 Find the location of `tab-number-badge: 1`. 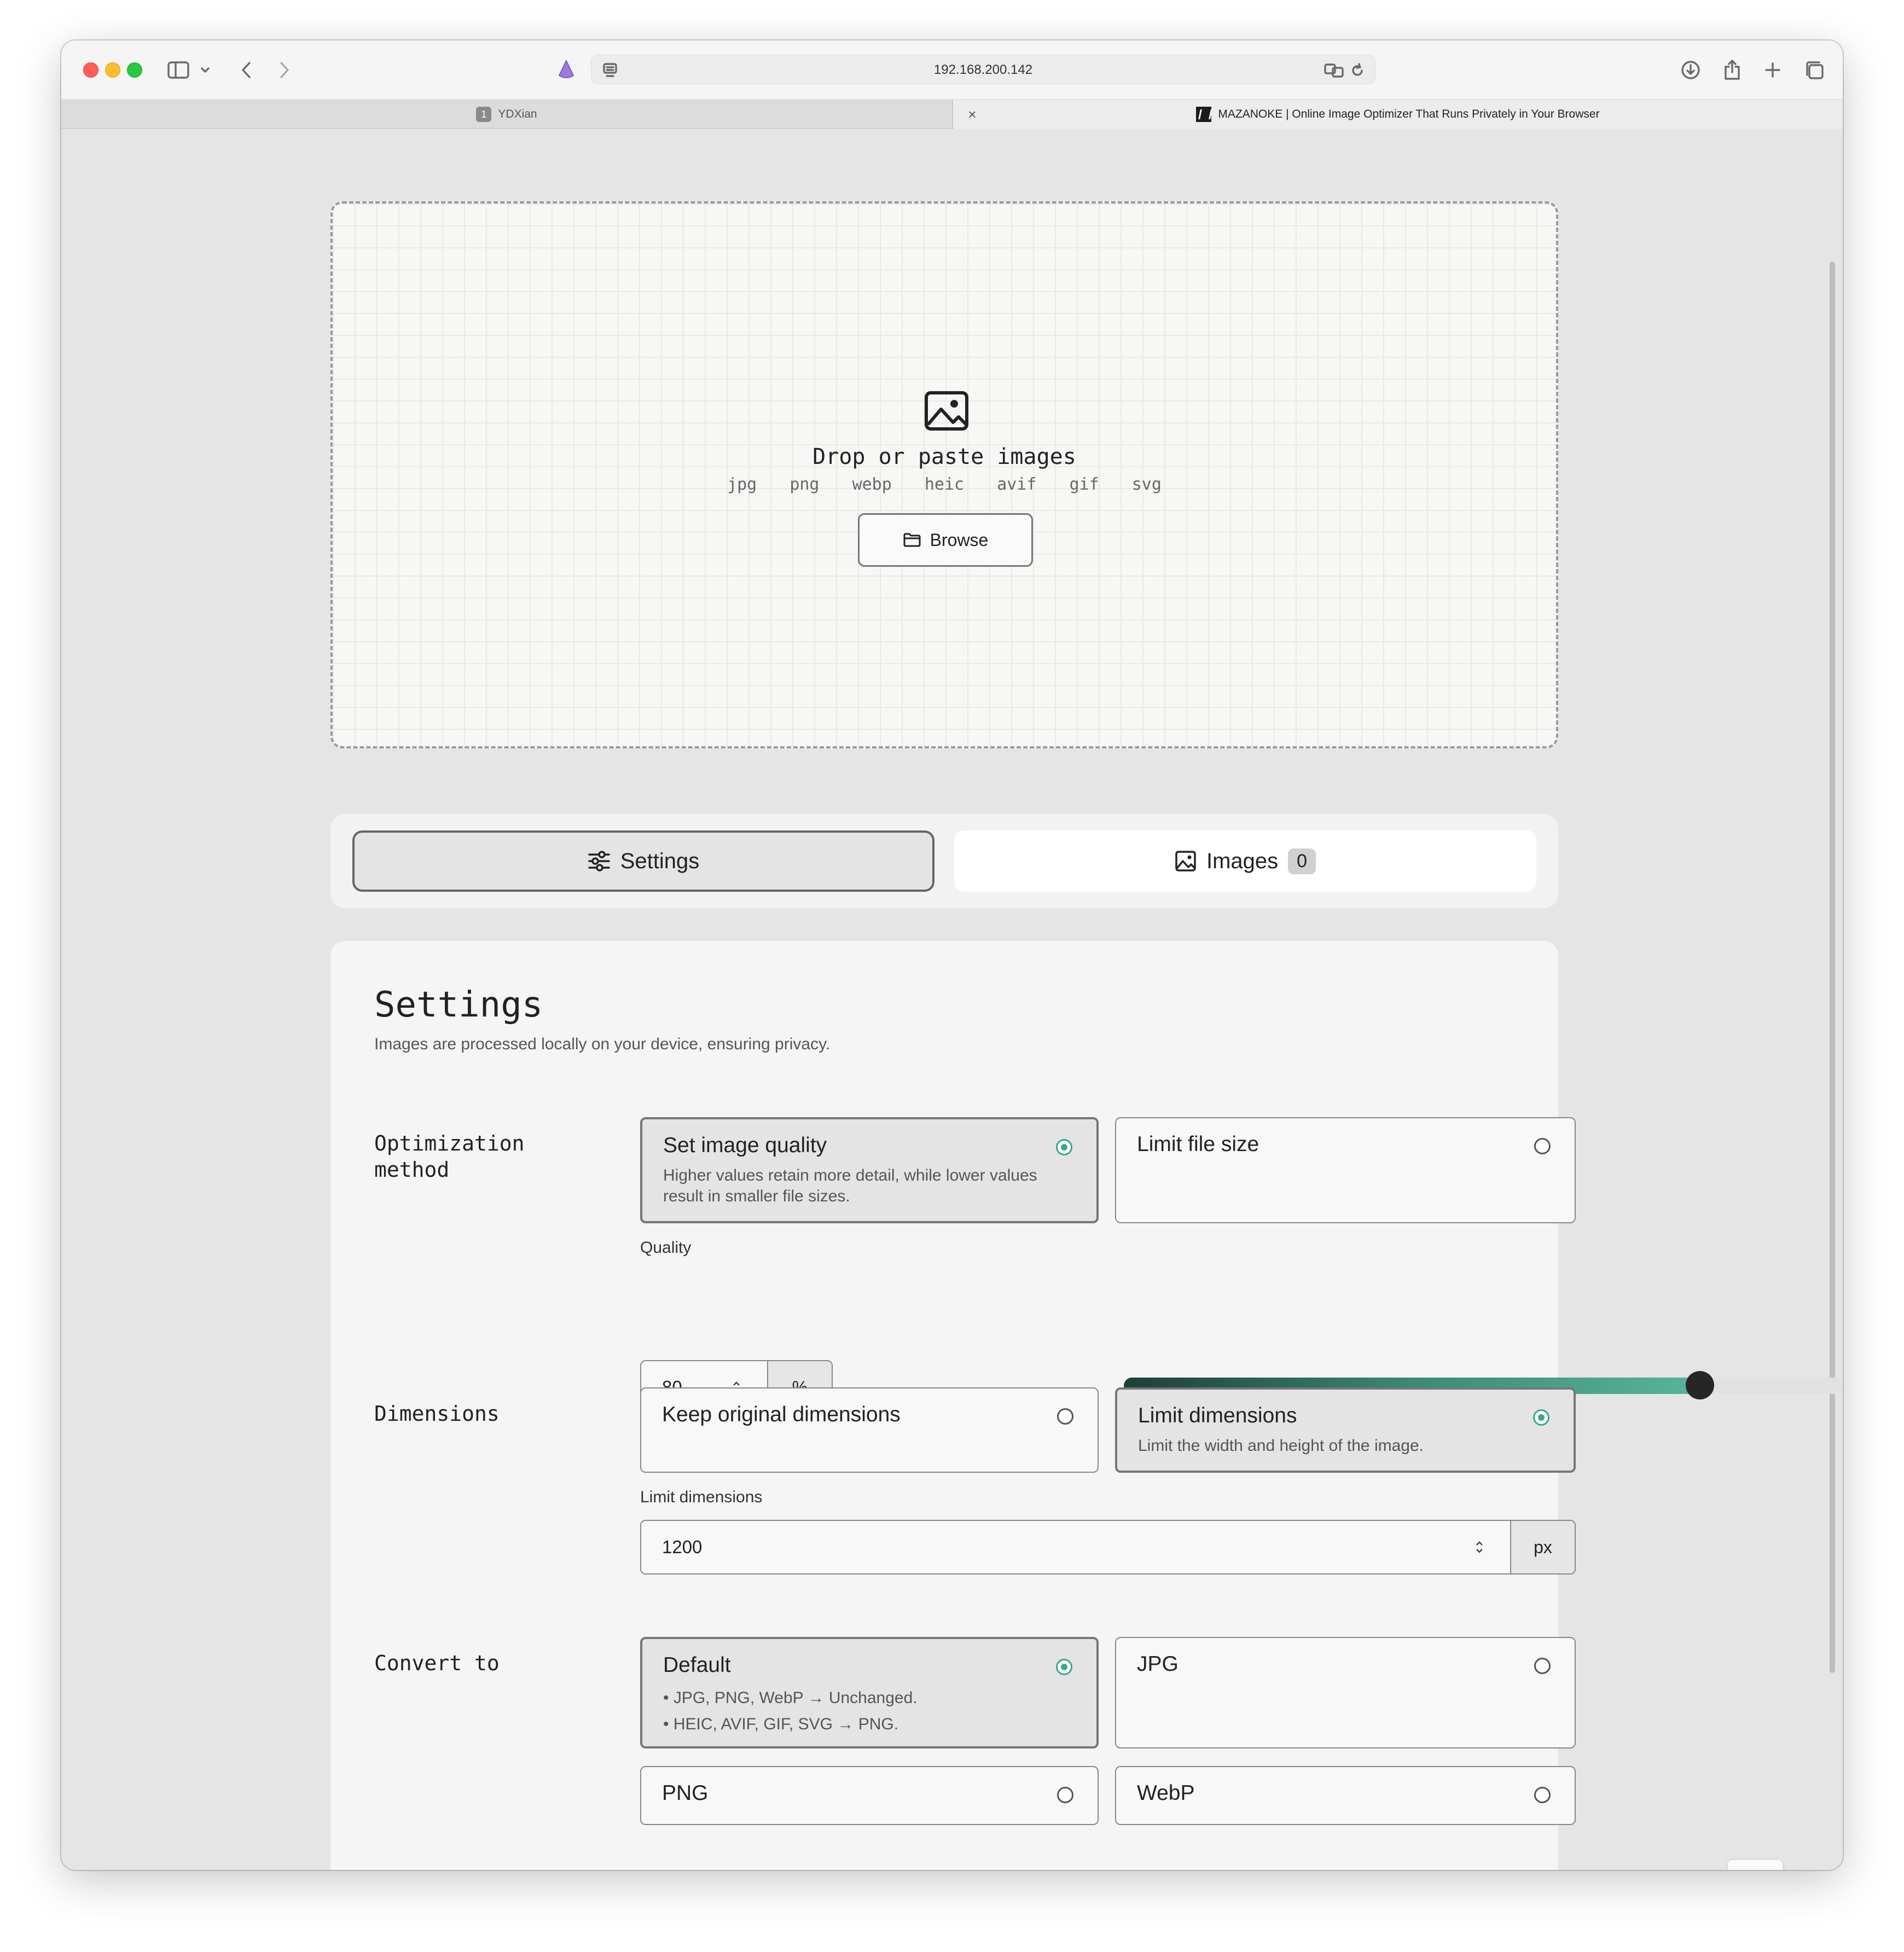

tab-number-badge: 1 is located at coordinates (484, 114).